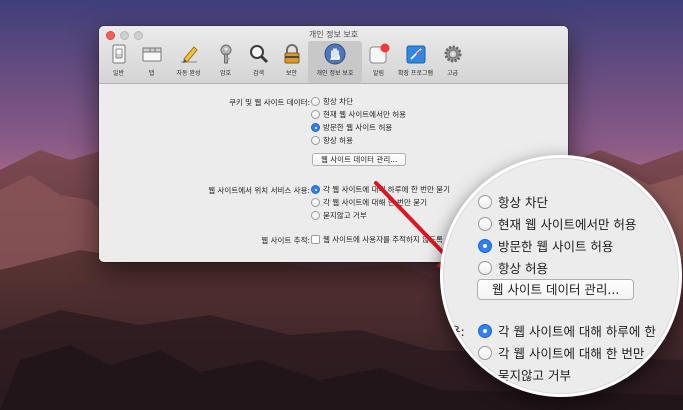 Image resolution: width=683 pixels, height=410 pixels. Describe the element at coordinates (379, 53) in the screenshot. I see `notification-icon` at that location.